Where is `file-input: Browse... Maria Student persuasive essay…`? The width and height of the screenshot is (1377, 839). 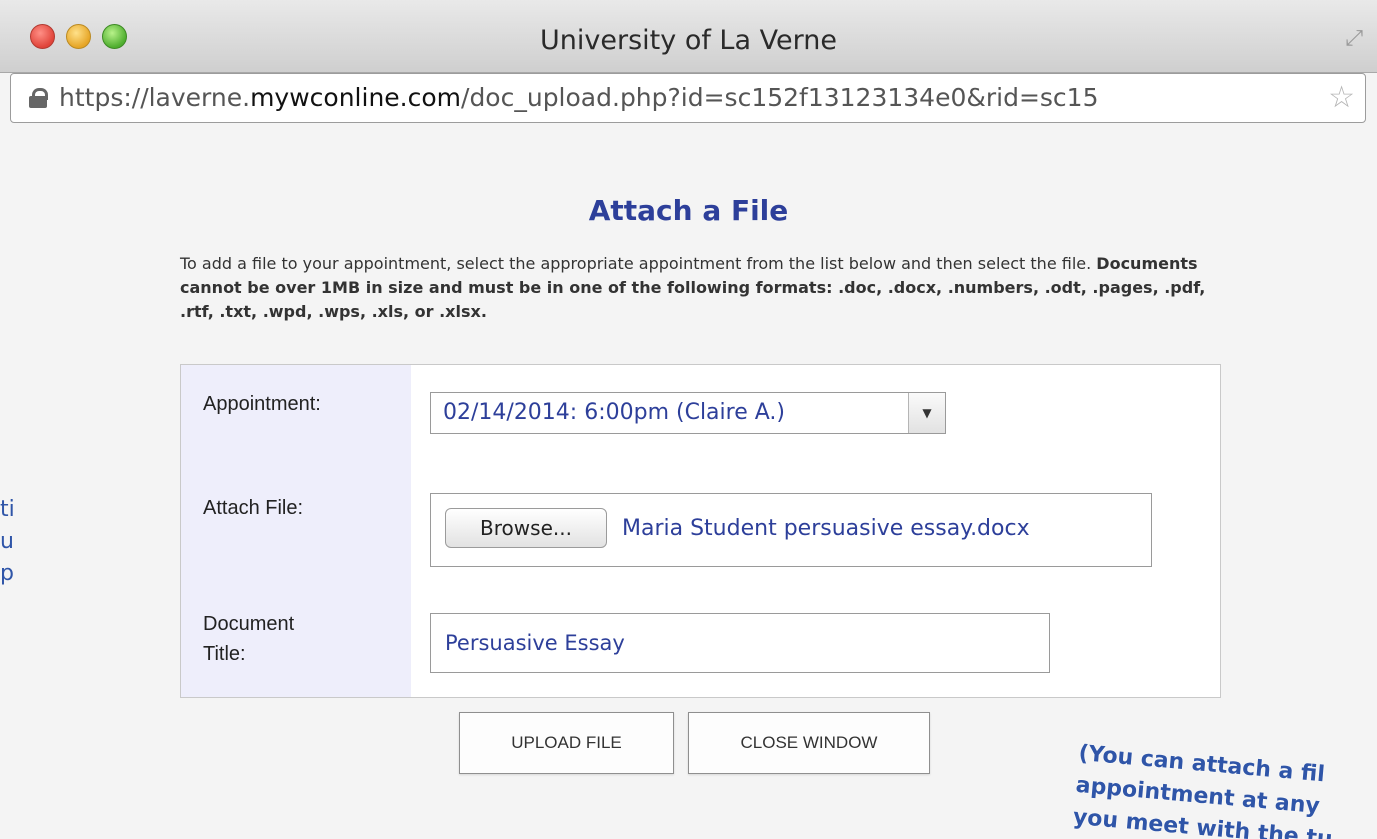
file-input: Browse... Maria Student persuasive essay… is located at coordinates (791, 530).